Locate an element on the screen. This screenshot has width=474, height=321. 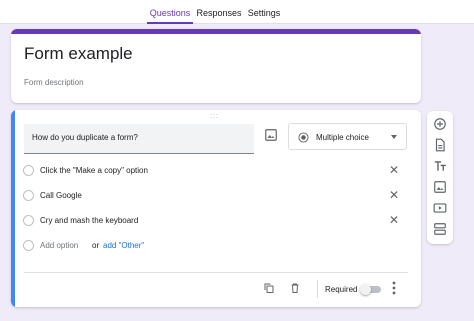
add-video-icon is located at coordinates (440, 208).